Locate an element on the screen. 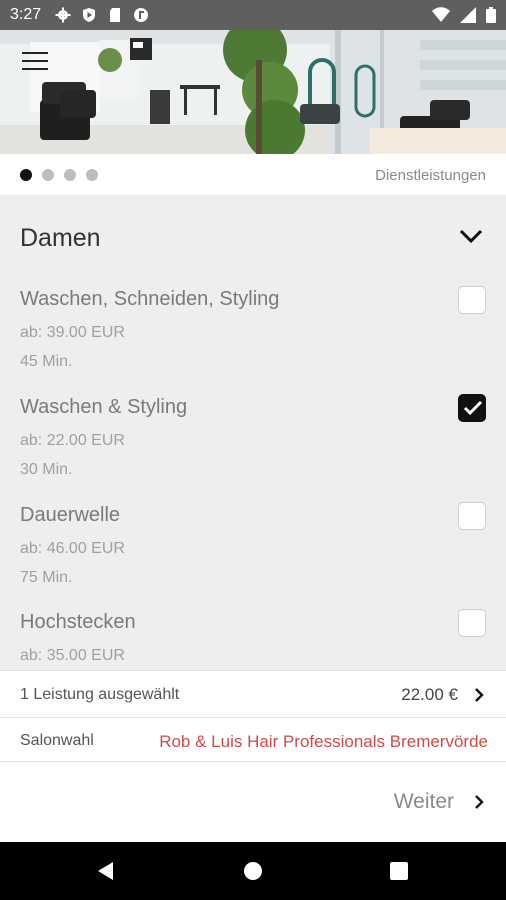  carousel-pager: Dienstleistungen is located at coordinates (253, 175).